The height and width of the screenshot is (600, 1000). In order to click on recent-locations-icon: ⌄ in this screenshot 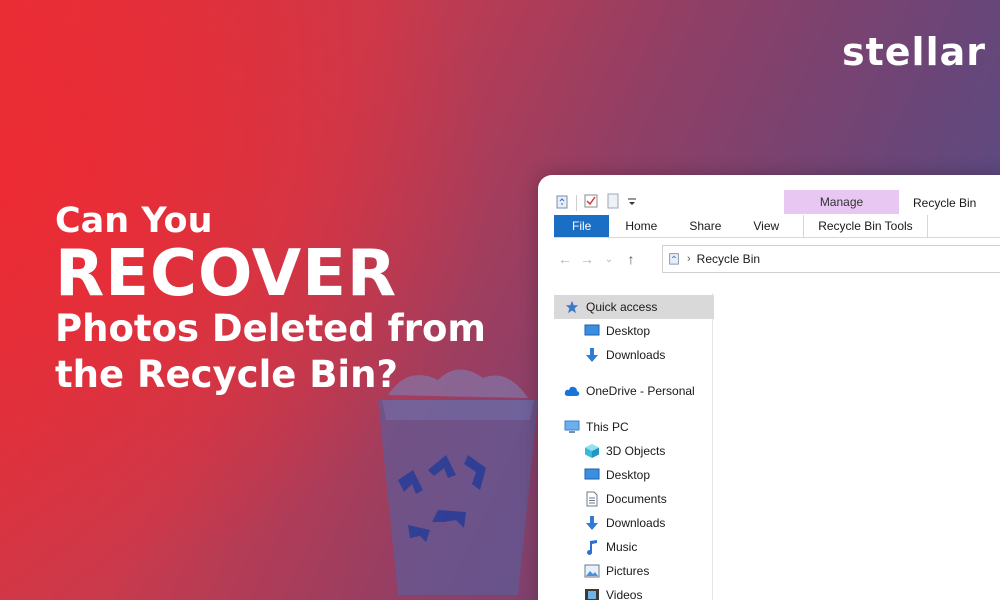, I will do `click(609, 259)`.